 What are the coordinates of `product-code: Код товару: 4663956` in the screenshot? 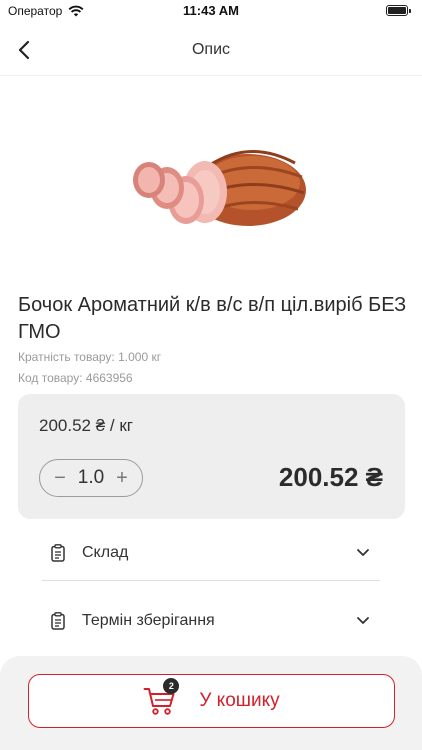 It's located at (75, 378).